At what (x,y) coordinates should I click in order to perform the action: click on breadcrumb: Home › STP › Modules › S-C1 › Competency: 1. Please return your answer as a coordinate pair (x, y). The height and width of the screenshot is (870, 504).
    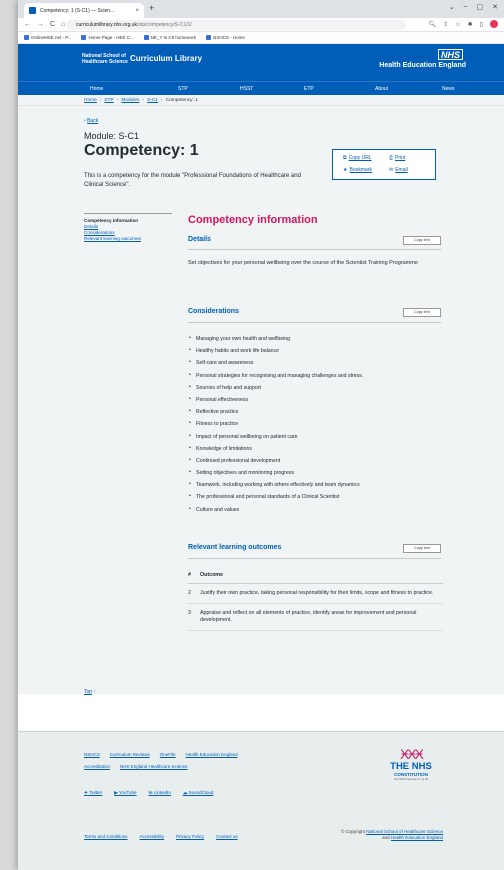
    Looking at the image, I should click on (261, 100).